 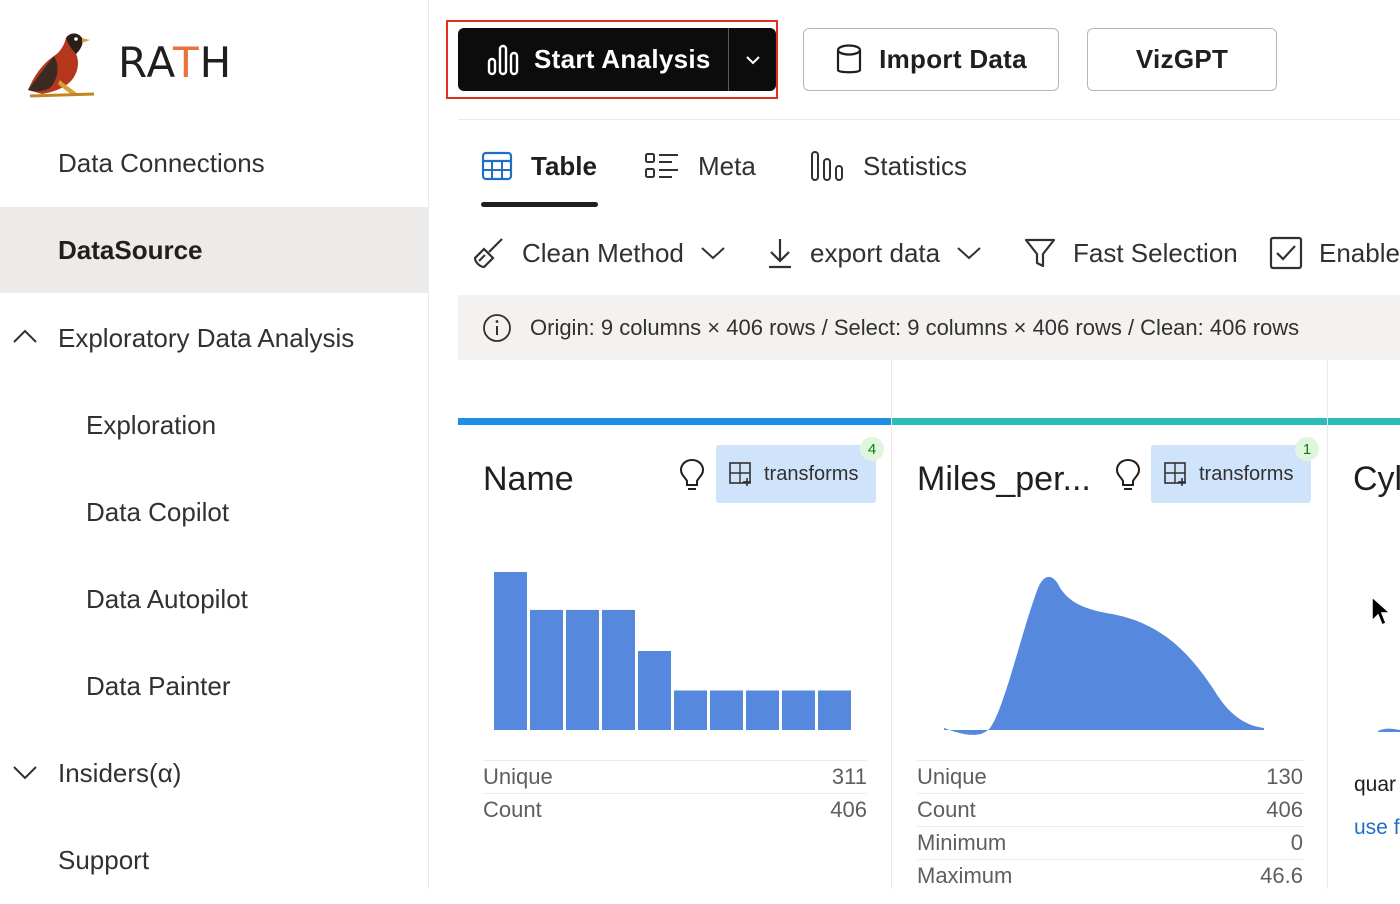 What do you see at coordinates (120, 773) in the screenshot?
I see `sidebar-item-label: Insiders(α)` at bounding box center [120, 773].